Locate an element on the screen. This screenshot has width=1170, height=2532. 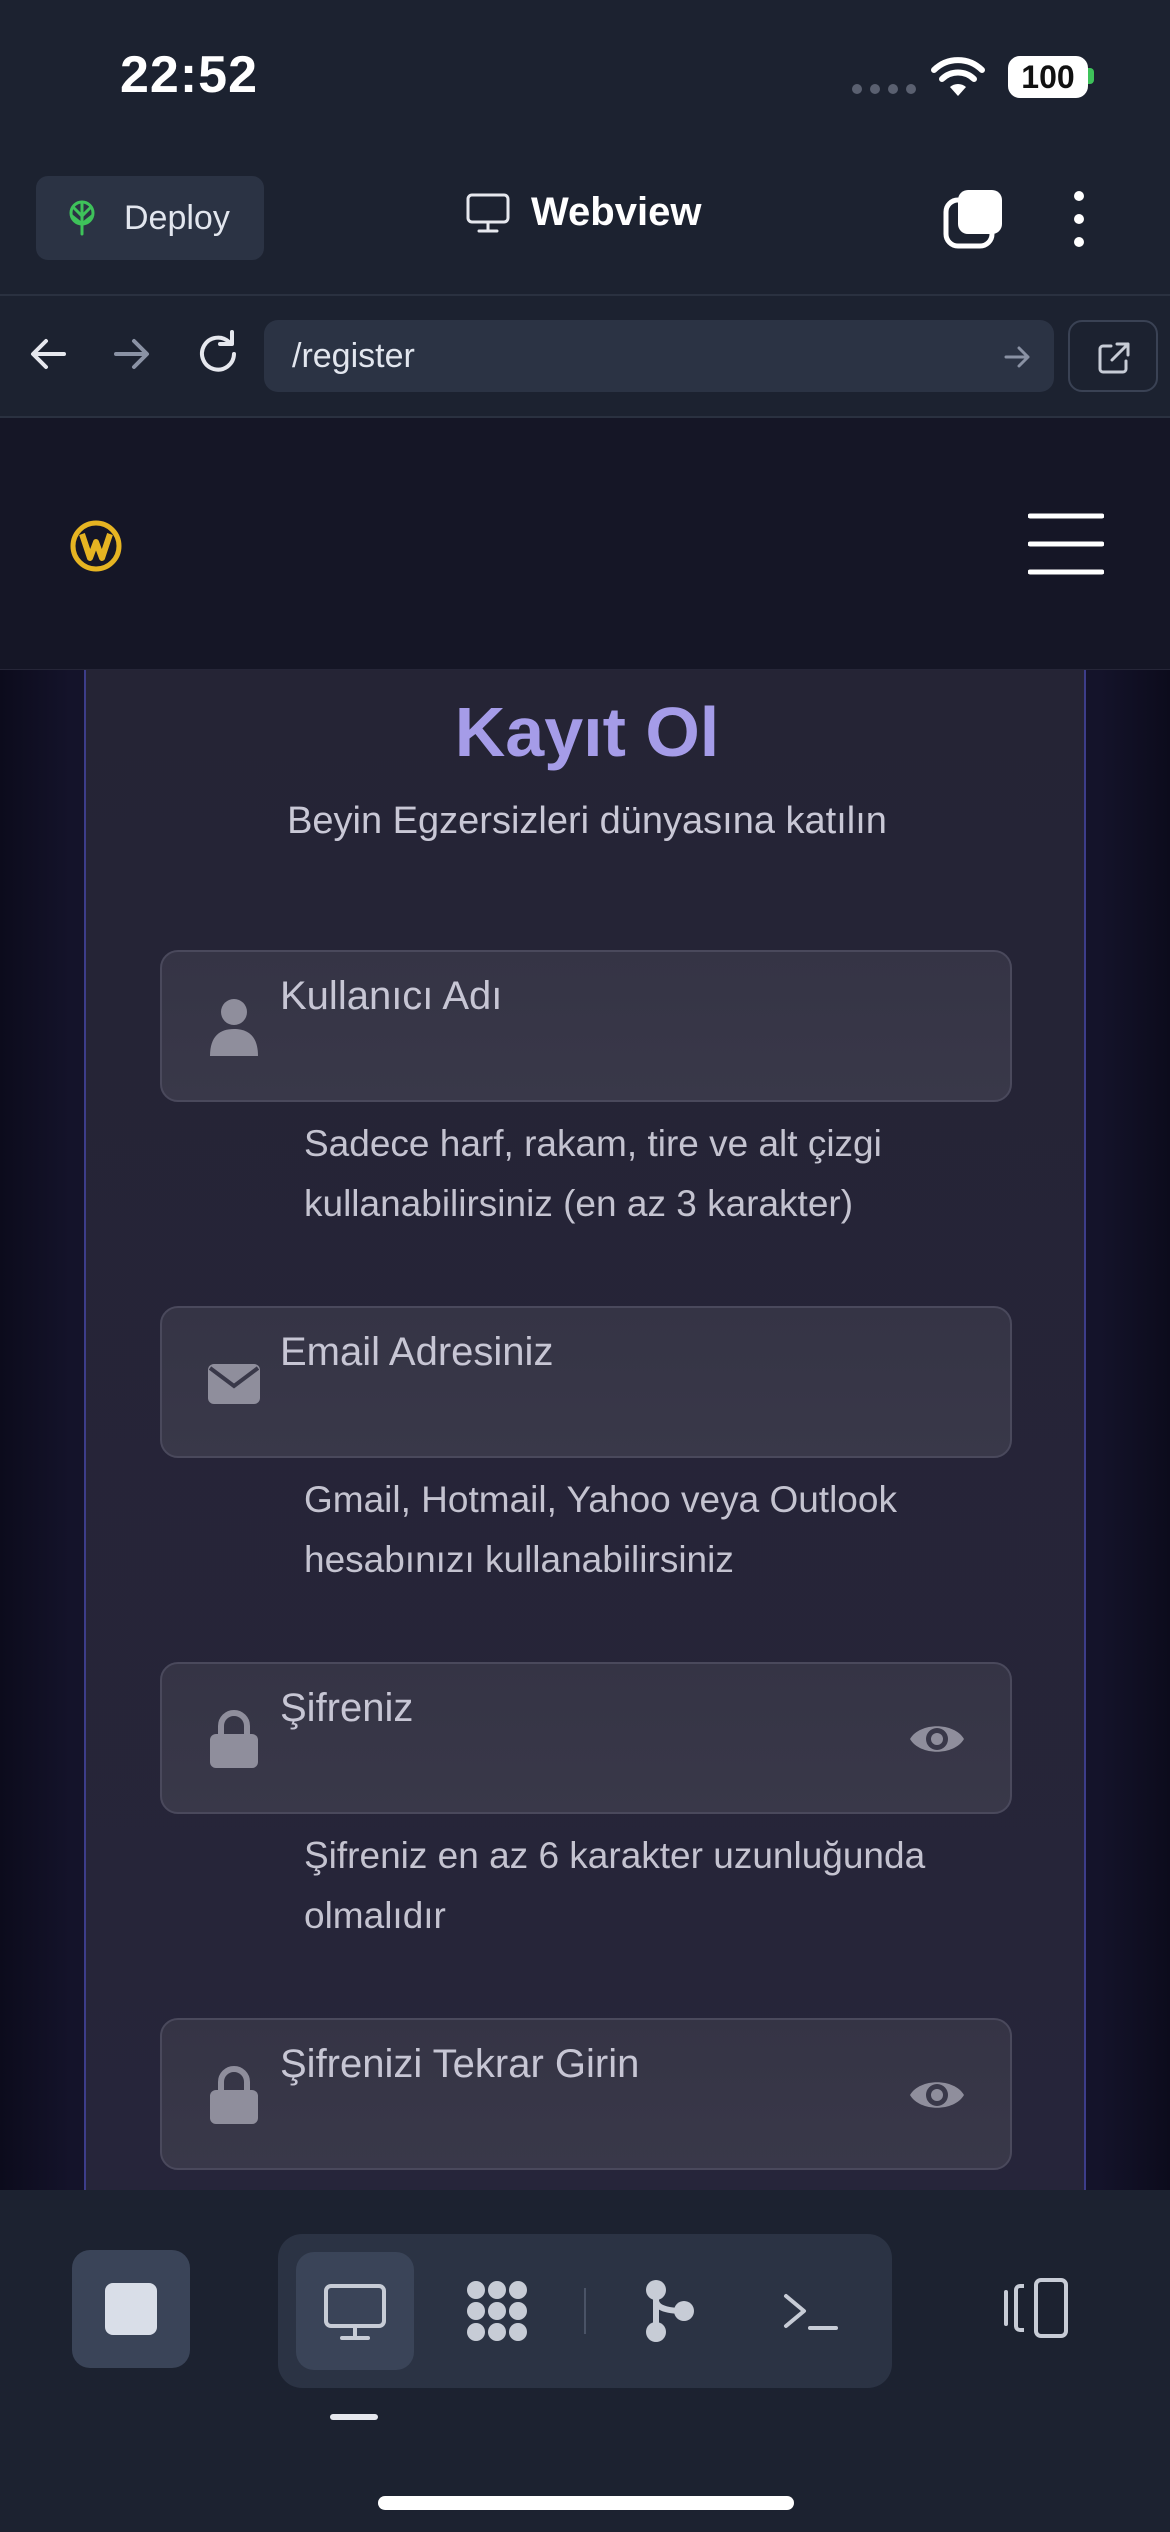
external-link-icon is located at coordinates (1114, 358).